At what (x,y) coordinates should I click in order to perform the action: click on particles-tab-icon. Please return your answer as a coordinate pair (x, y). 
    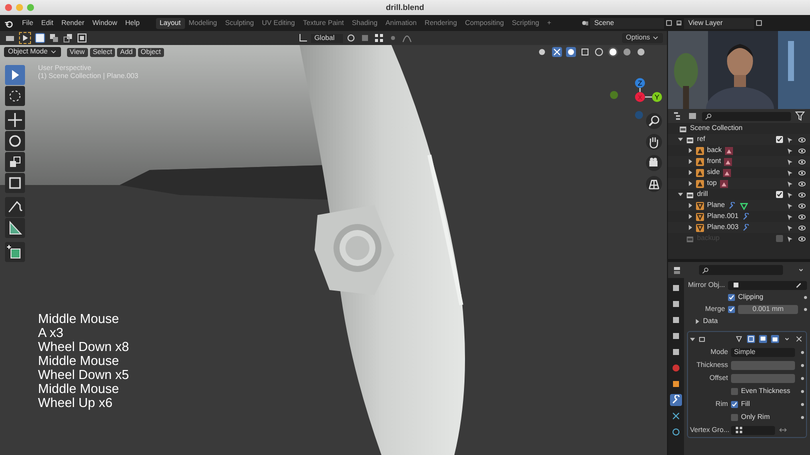
    Looking at the image, I should click on (676, 416).